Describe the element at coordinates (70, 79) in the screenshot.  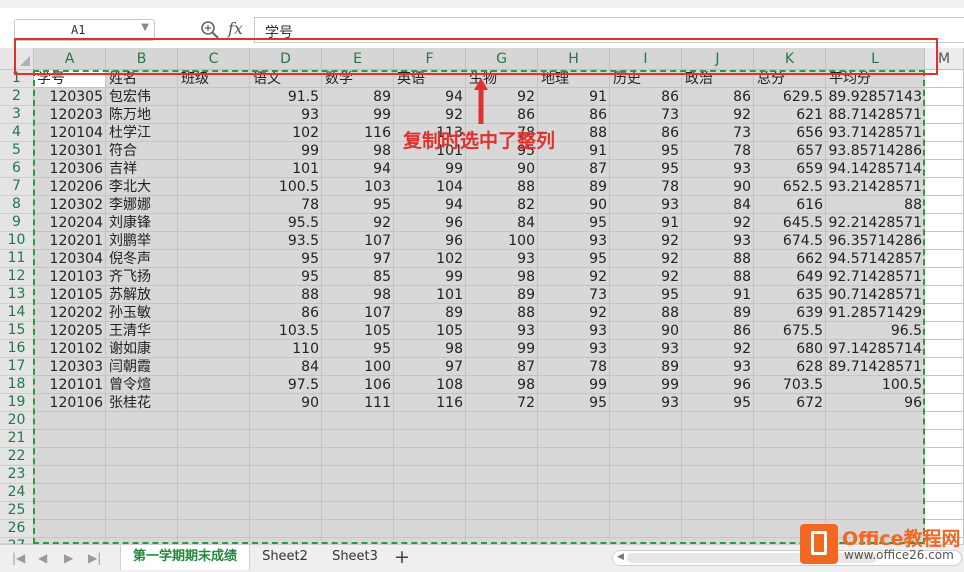
I see `header-cell: 学号` at that location.